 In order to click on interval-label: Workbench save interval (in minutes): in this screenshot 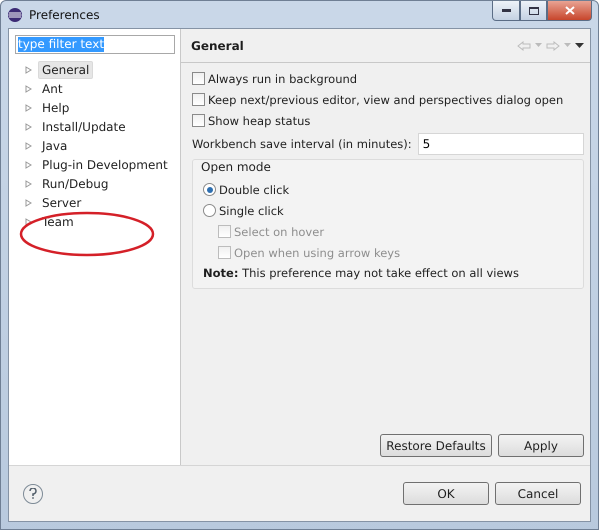, I will do `click(302, 144)`.